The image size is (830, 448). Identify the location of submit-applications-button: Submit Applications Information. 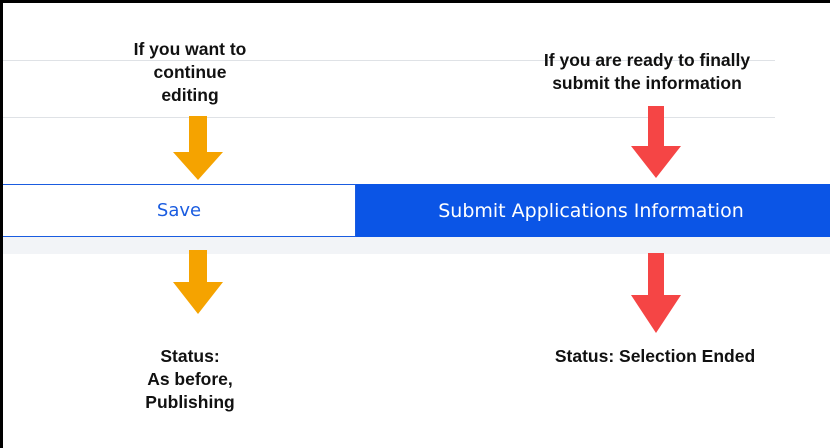
(593, 210).